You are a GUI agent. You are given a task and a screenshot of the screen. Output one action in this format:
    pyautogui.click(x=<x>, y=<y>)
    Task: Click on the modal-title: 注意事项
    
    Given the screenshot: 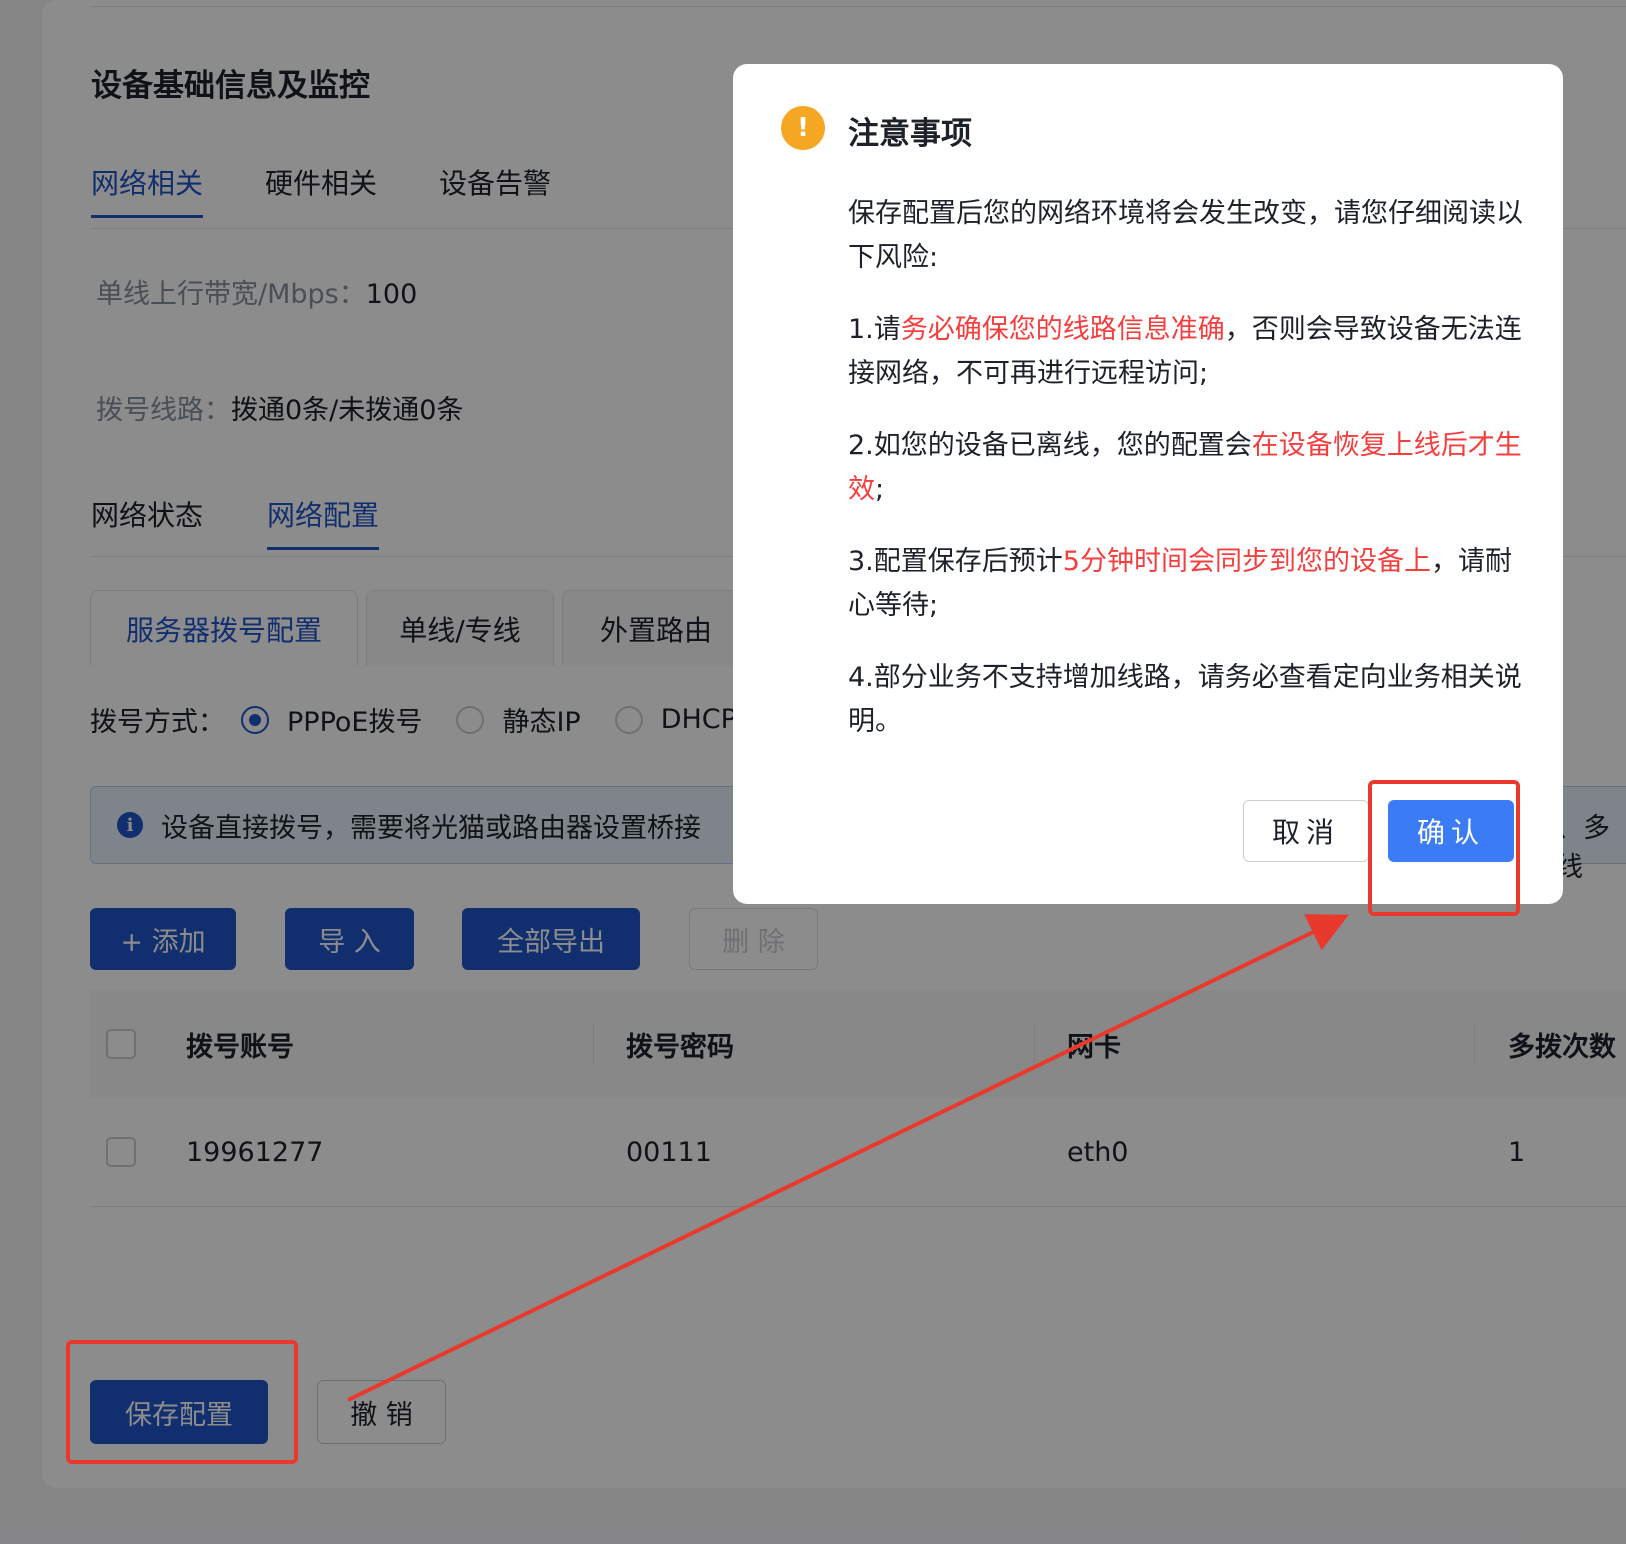 What is the action you would take?
    pyautogui.click(x=910, y=134)
    